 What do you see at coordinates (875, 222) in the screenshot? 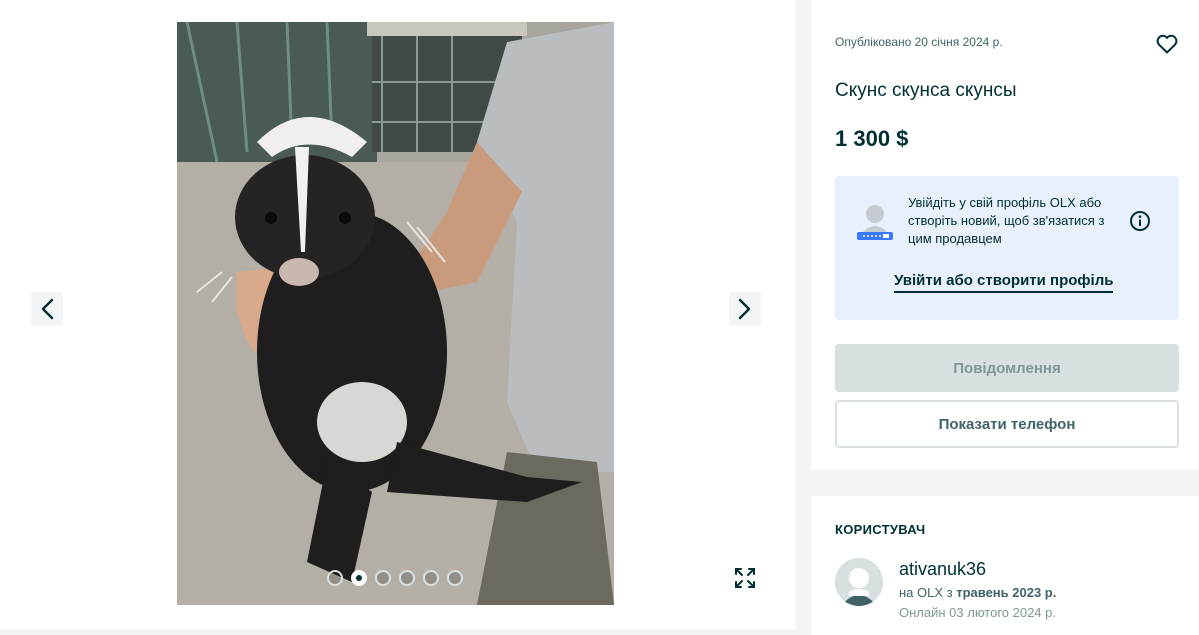
I see `user-login-illustration` at bounding box center [875, 222].